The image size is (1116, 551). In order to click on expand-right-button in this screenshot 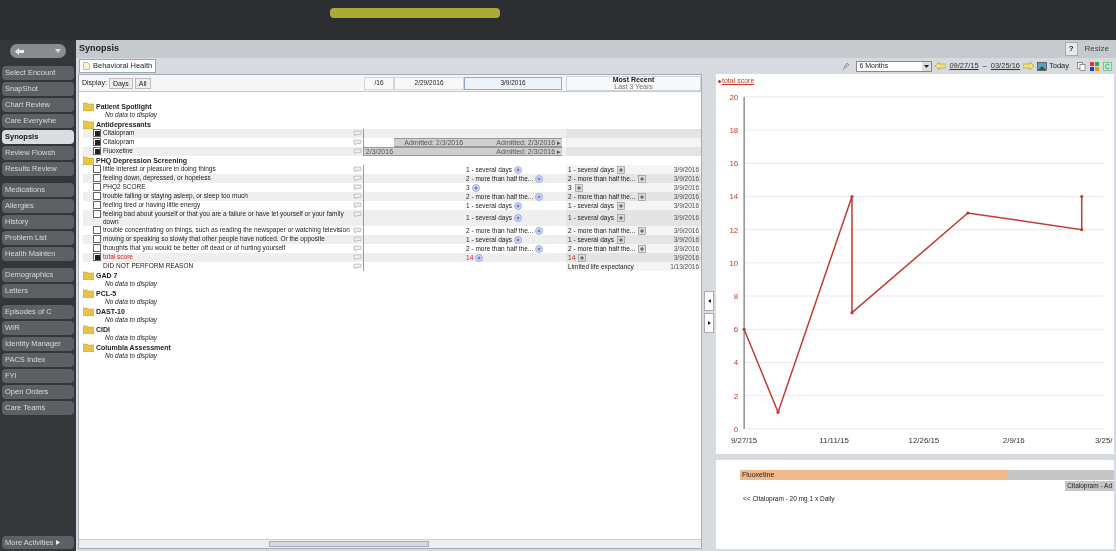, I will do `click(709, 322)`.